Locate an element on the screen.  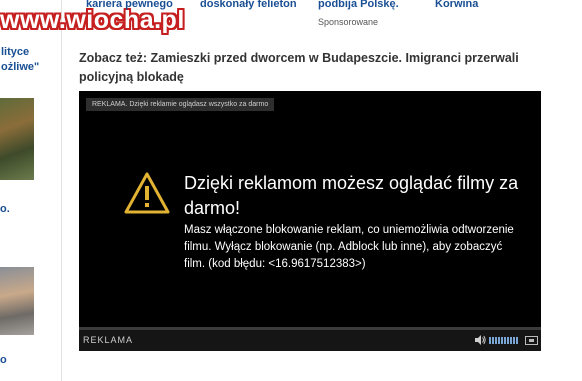
ad-label: REKLAMA is located at coordinates (108, 340).